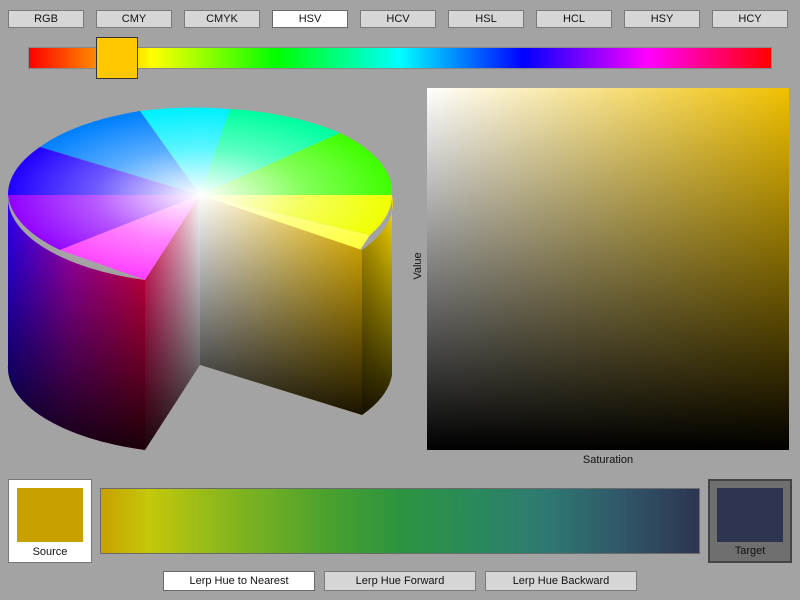 Image resolution: width=800 pixels, height=600 pixels. Describe the element at coordinates (662, 19) in the screenshot. I see `tab-hsy: HSY` at that location.